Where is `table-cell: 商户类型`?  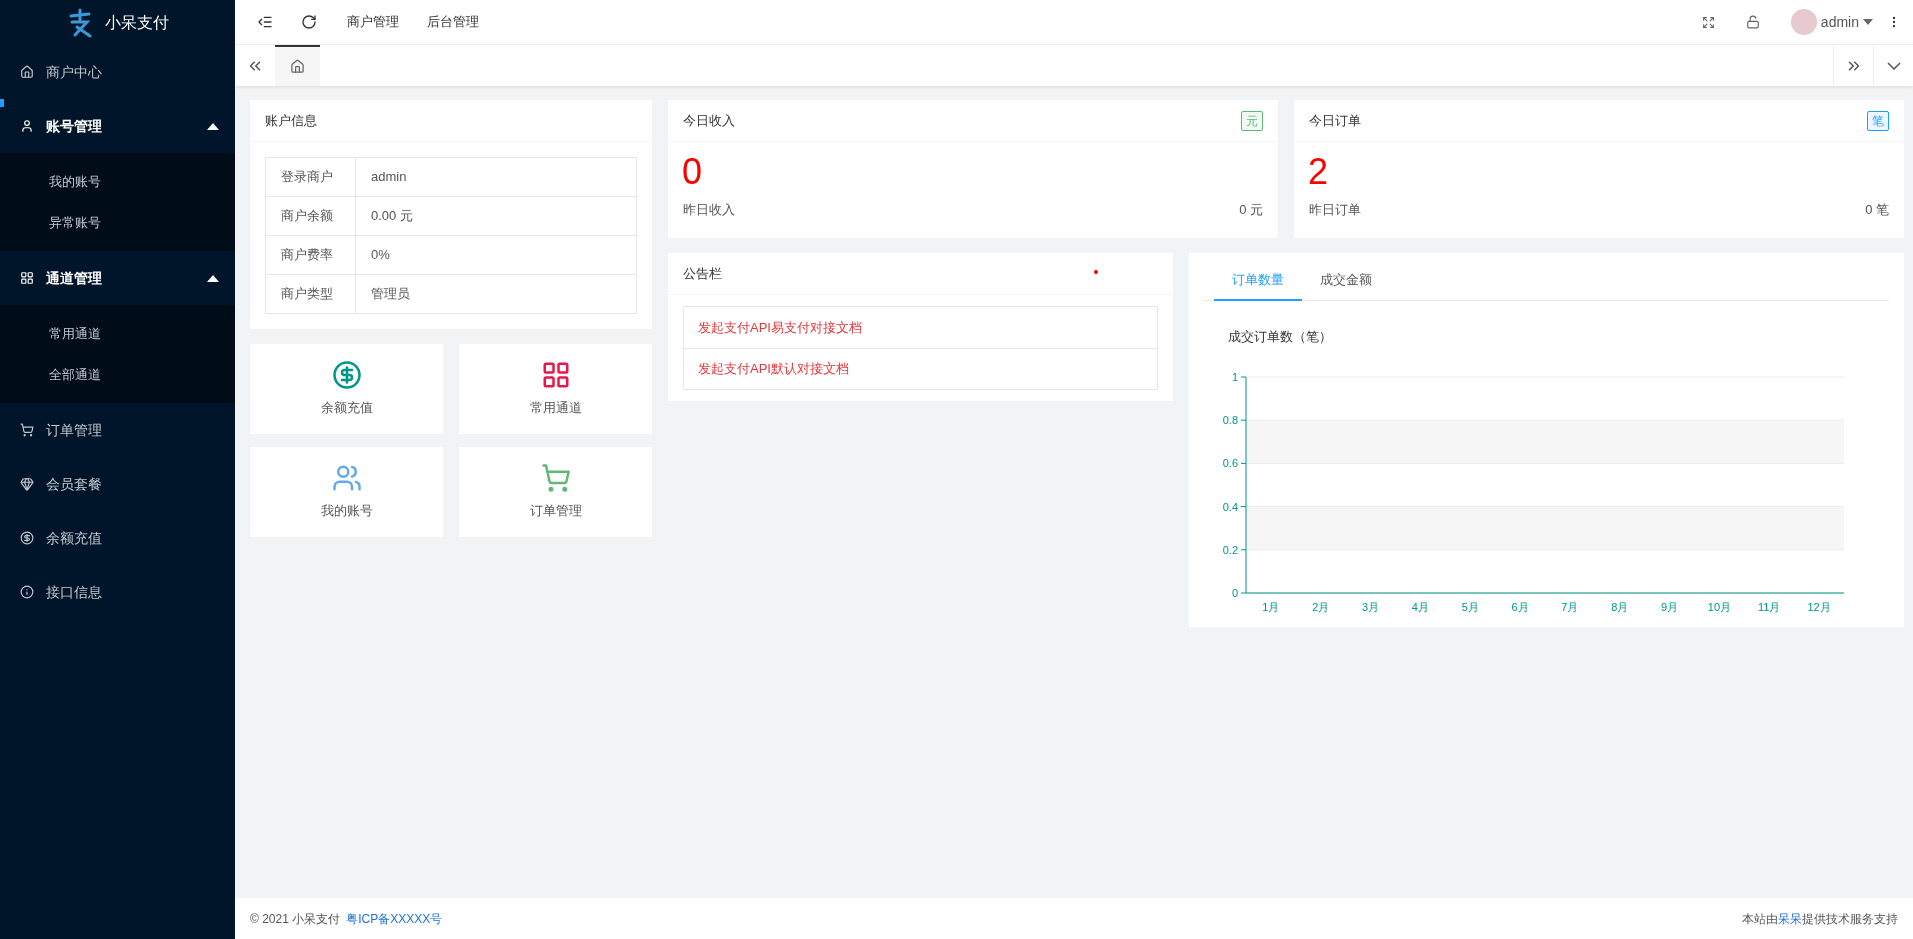 table-cell: 商户类型 is located at coordinates (310, 294).